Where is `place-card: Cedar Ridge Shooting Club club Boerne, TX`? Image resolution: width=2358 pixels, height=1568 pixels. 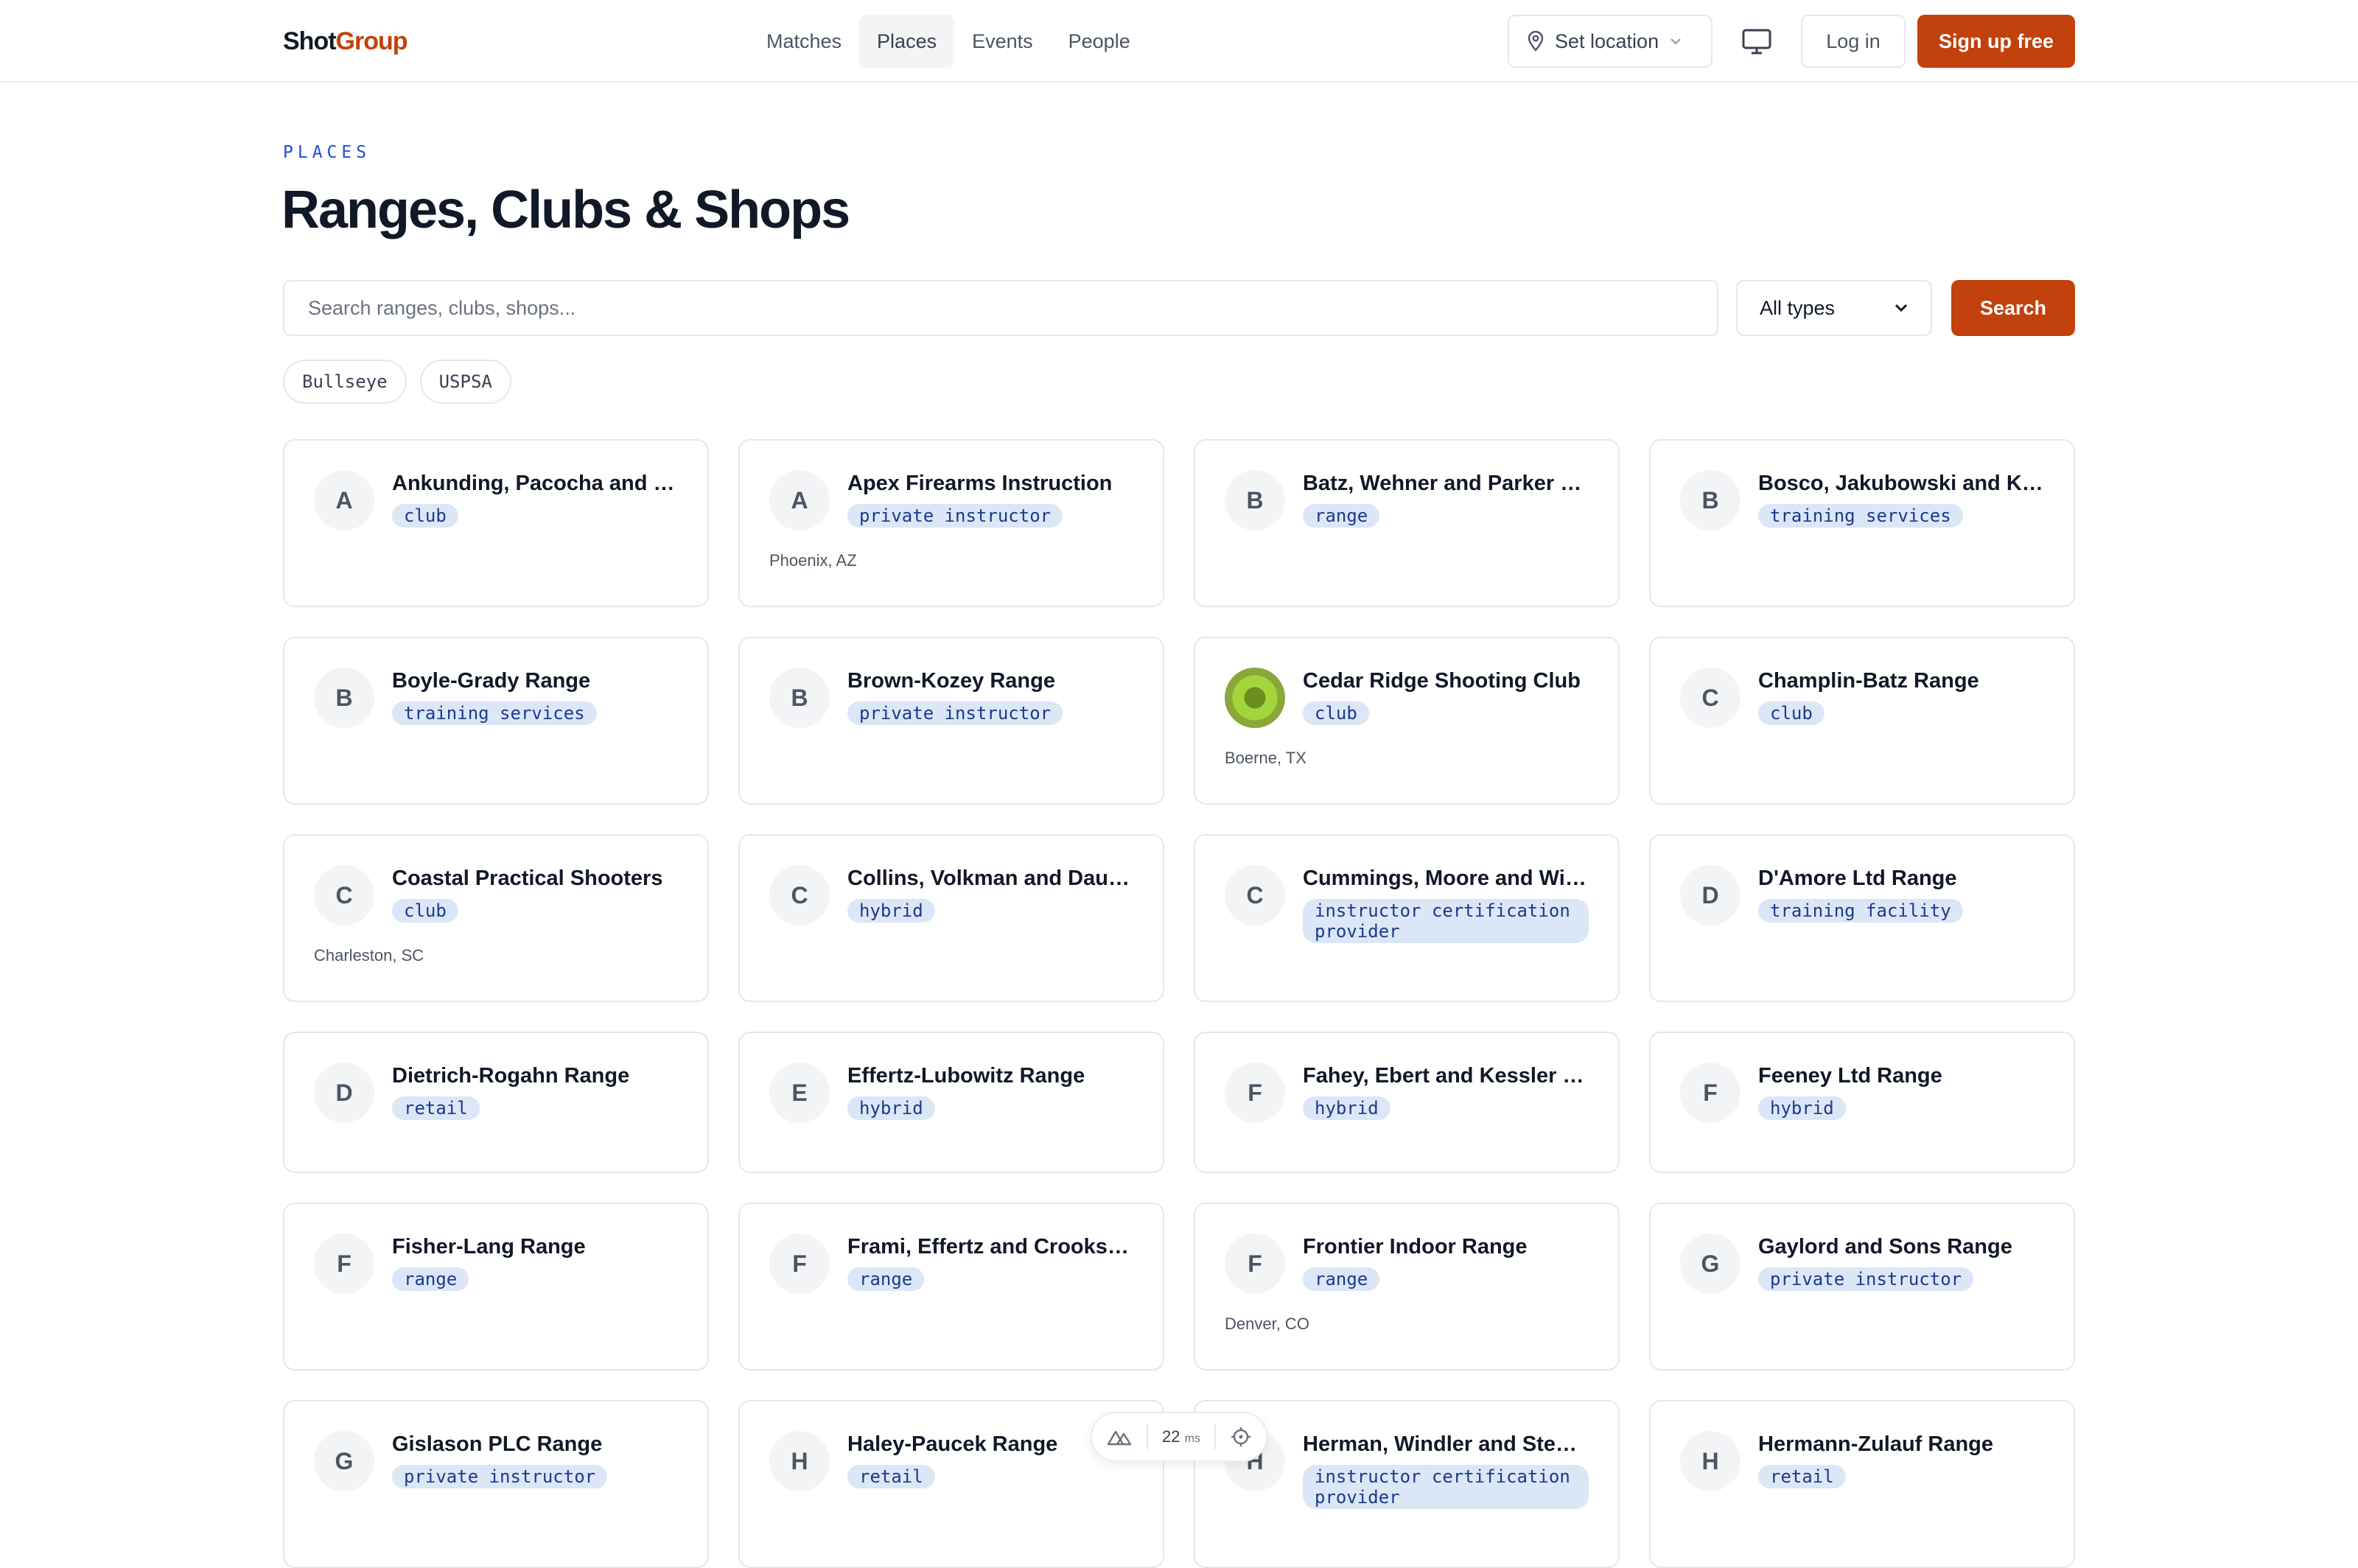 place-card: Cedar Ridge Shooting Club club Boerne, TX is located at coordinates (1407, 721).